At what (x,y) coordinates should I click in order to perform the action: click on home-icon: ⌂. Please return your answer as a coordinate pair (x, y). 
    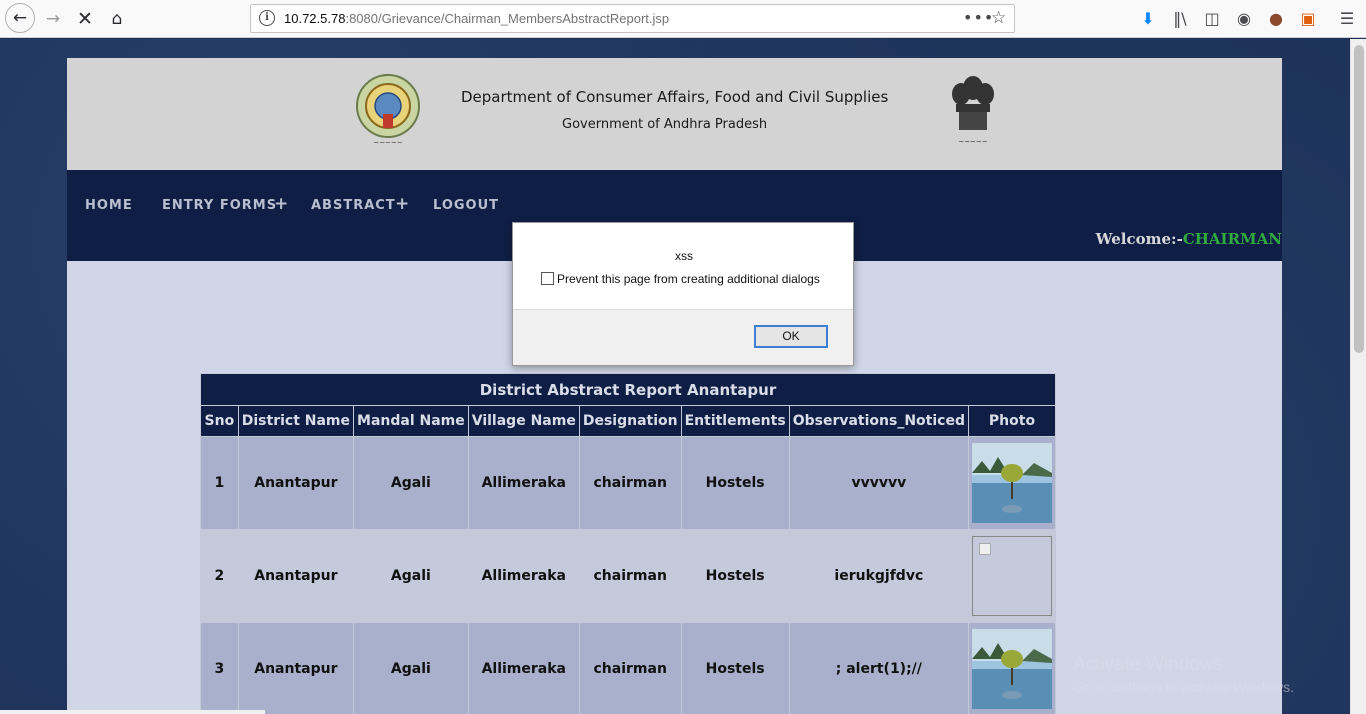
    Looking at the image, I should click on (117, 19).